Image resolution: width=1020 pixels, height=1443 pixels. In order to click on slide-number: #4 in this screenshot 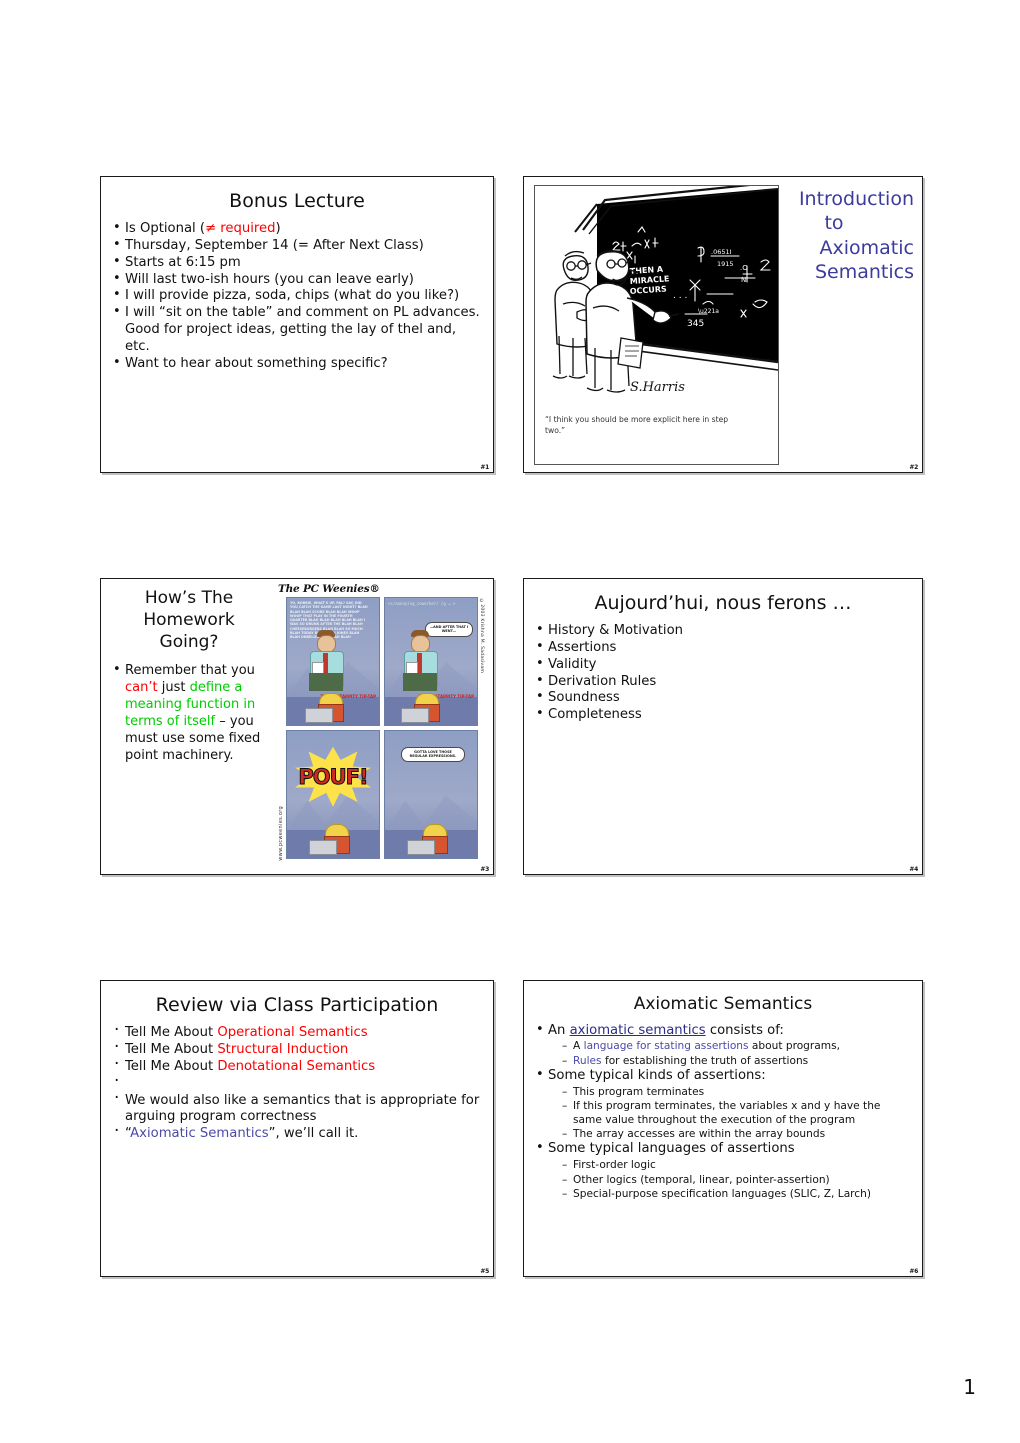, I will do `click(913, 869)`.